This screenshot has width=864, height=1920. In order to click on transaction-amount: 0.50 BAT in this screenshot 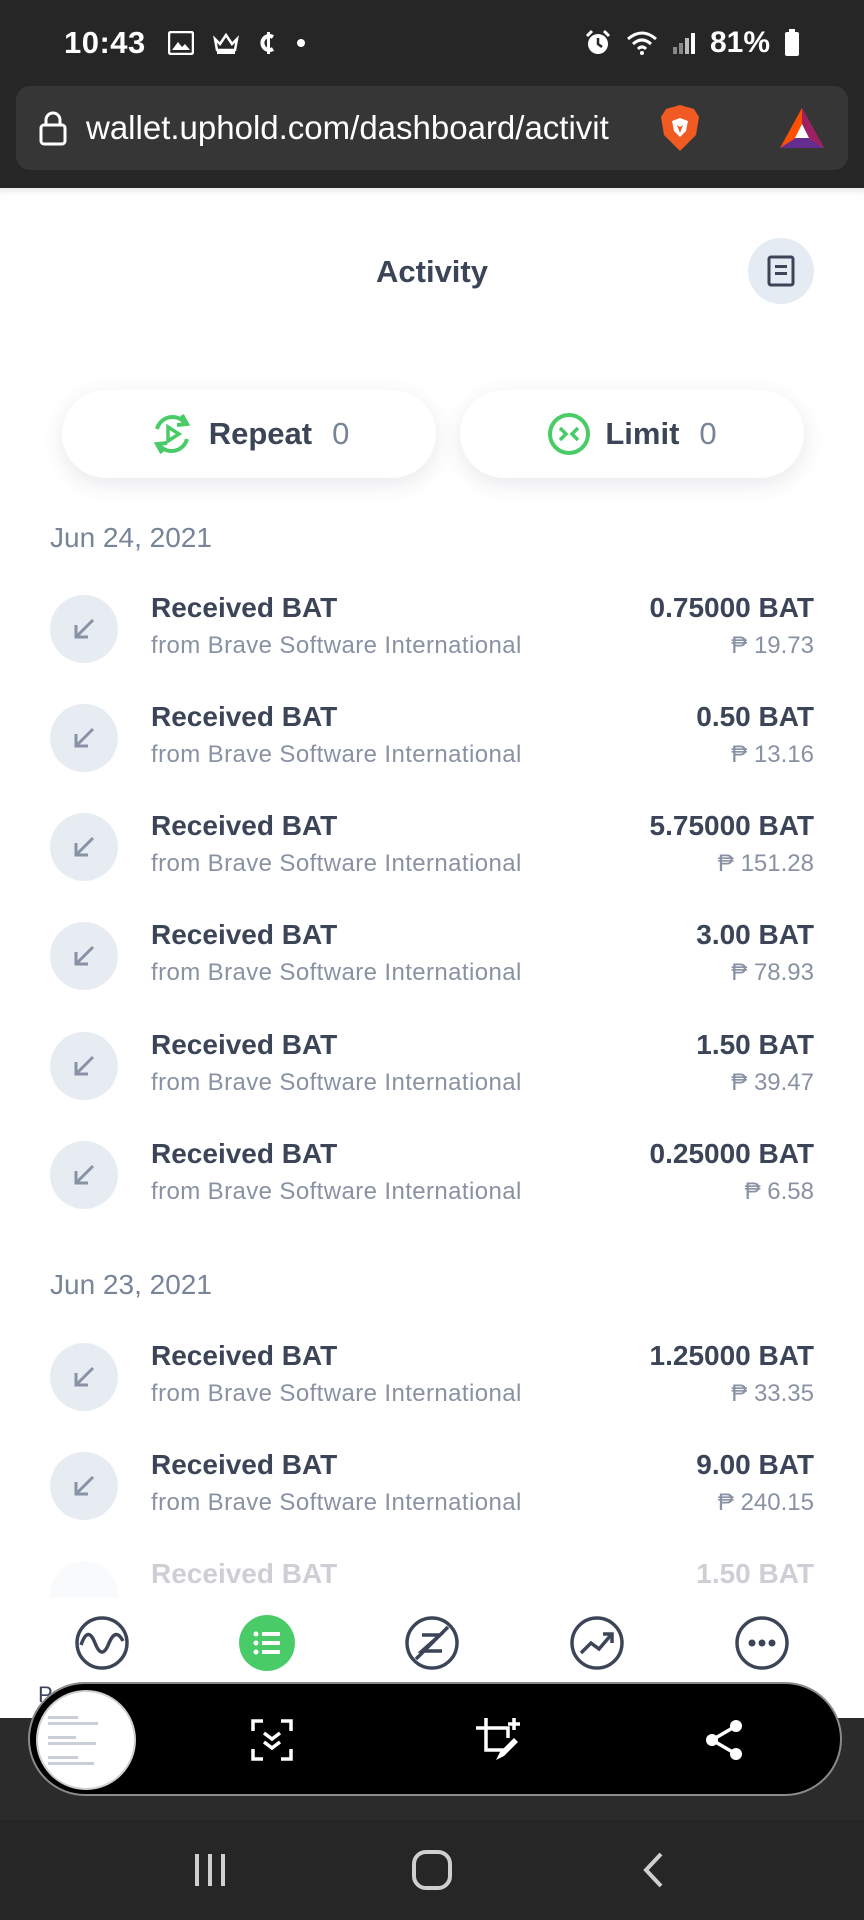, I will do `click(755, 716)`.